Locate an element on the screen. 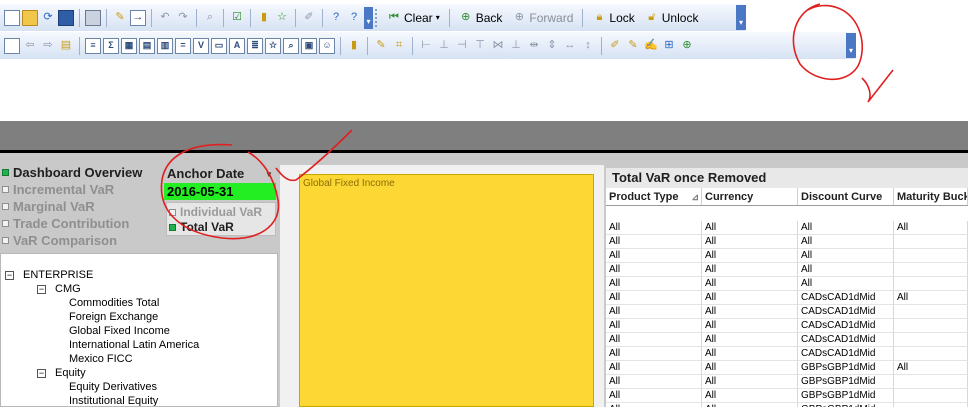 This screenshot has height=407, width=968. anchor-date-value: 2016-05-31 is located at coordinates (220, 191).